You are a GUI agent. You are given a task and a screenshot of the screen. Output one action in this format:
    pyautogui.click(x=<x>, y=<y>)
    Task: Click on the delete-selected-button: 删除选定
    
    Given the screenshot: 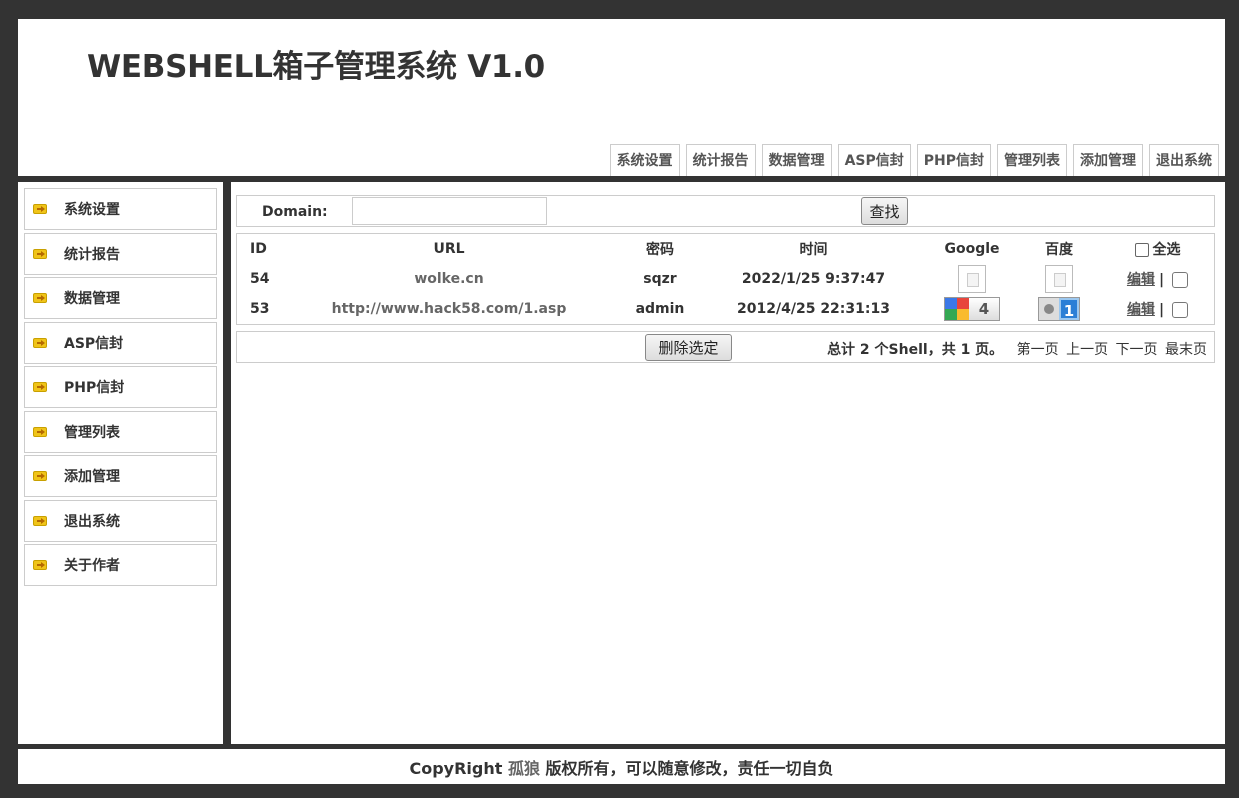 What is the action you would take?
    pyautogui.click(x=688, y=347)
    